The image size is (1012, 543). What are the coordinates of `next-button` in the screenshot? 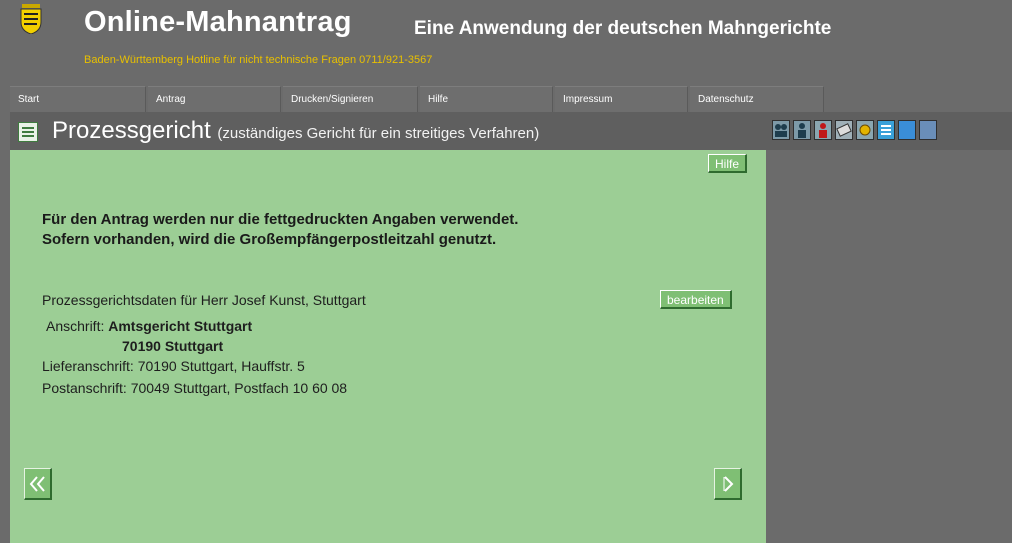 It's located at (728, 484).